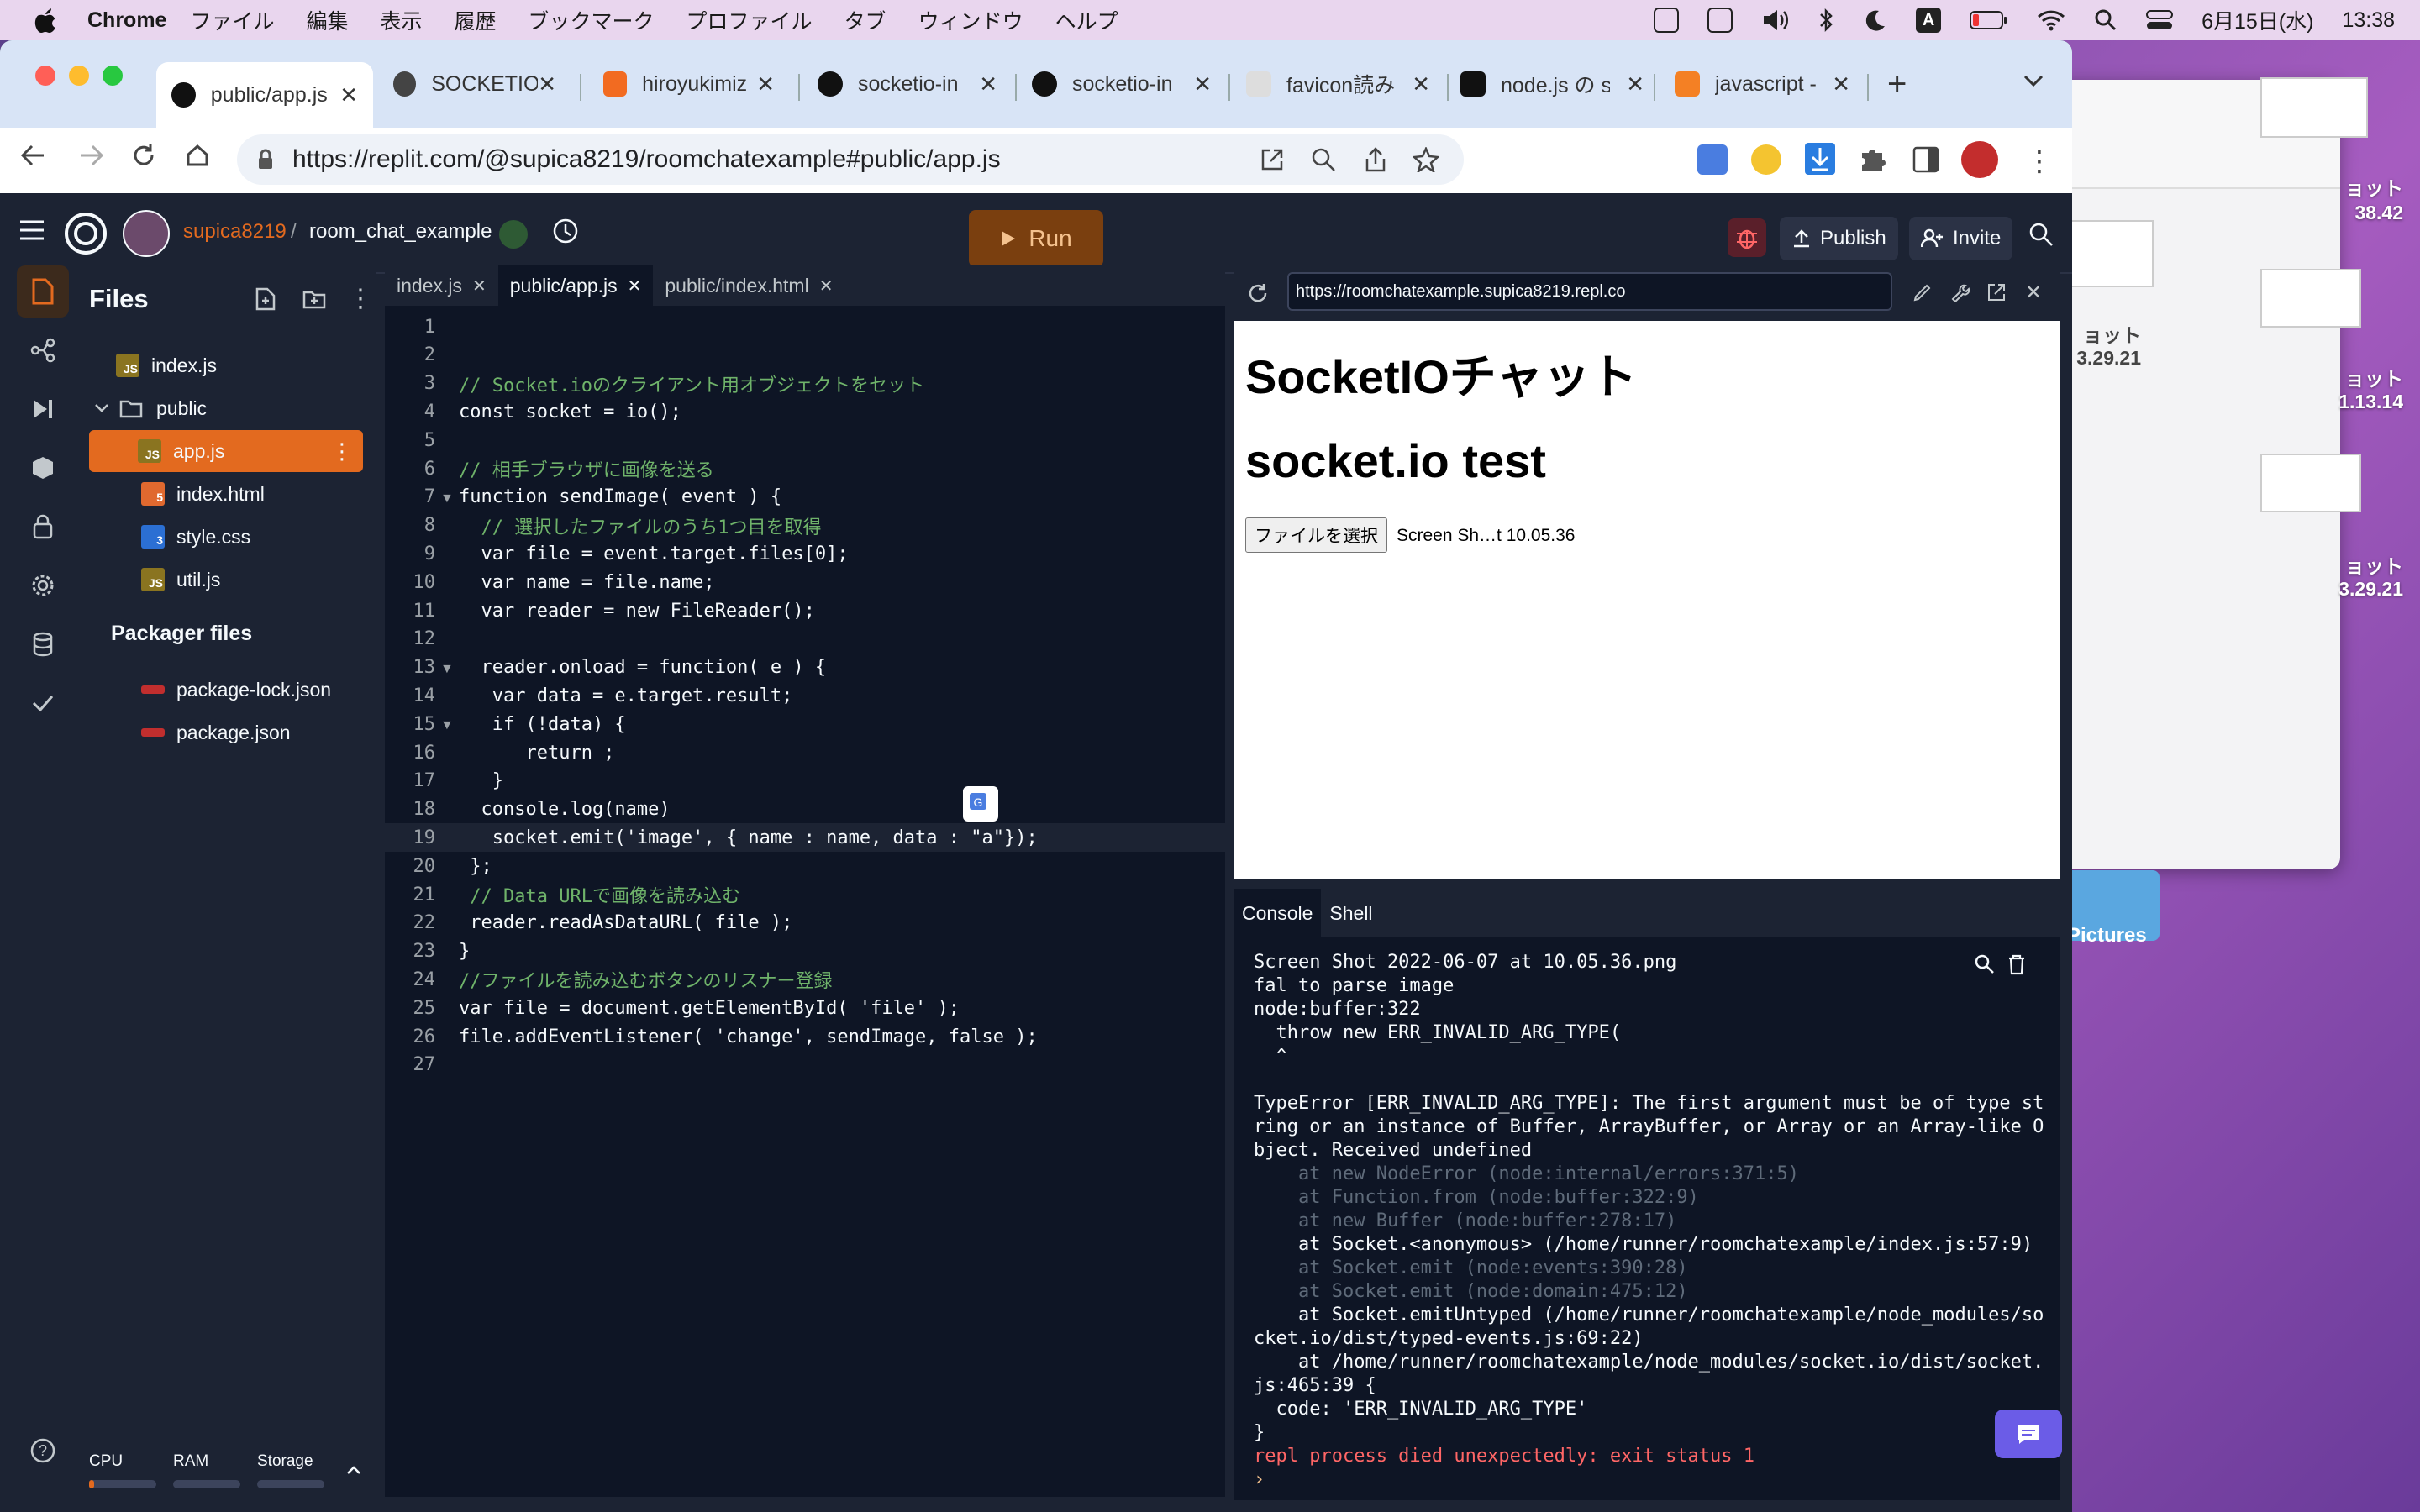  What do you see at coordinates (43, 409) in the screenshot?
I see `debugger-step-icon` at bounding box center [43, 409].